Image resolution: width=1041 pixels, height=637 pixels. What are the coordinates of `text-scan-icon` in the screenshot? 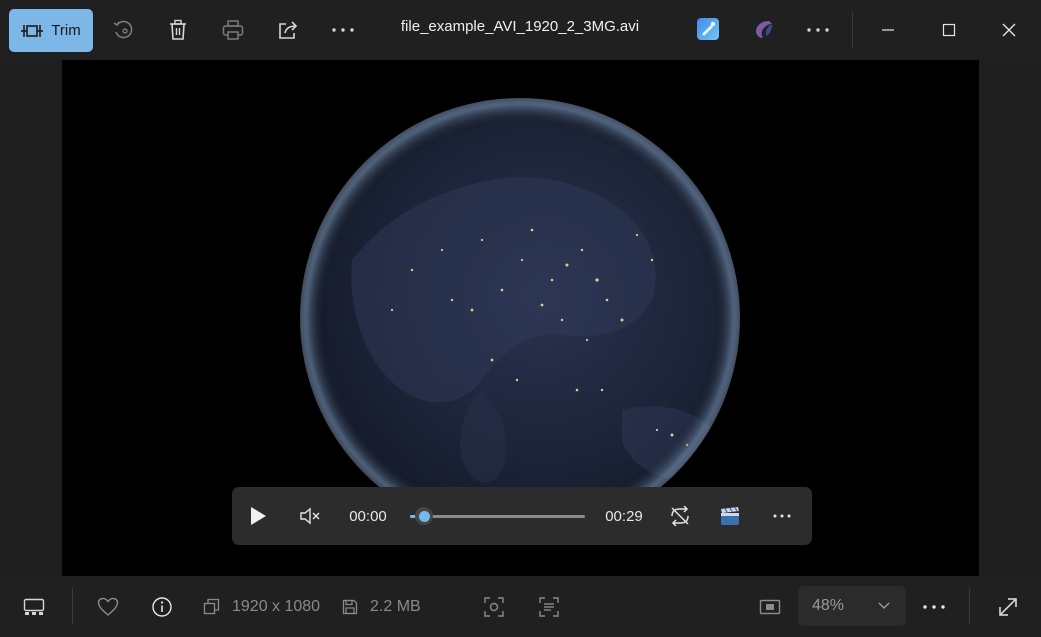 It's located at (549, 606).